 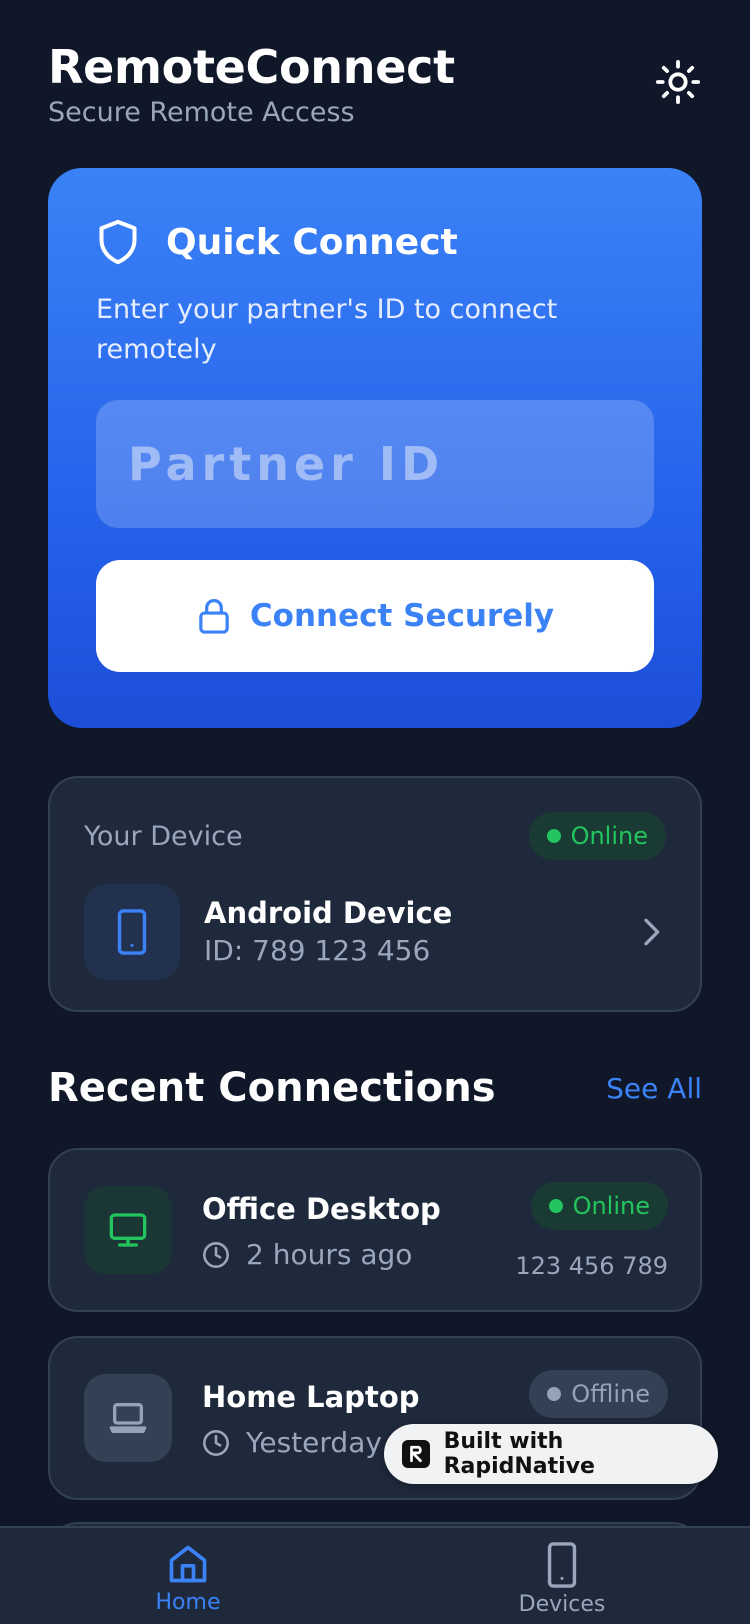 I want to click on nav-item-devices: Devices, so click(x=562, y=1579).